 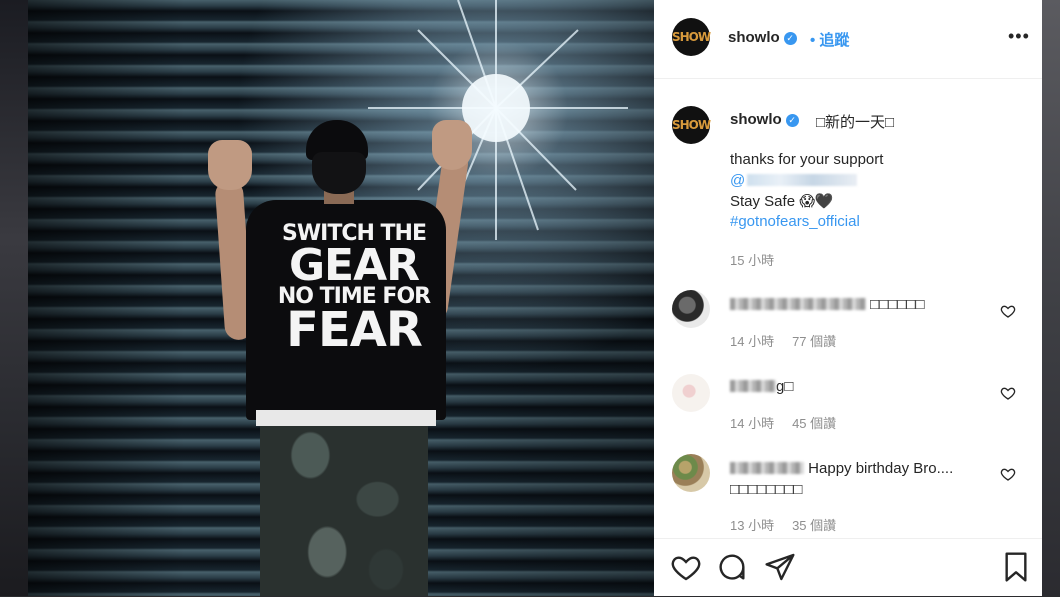 What do you see at coordinates (346, 418) in the screenshot?
I see `white-undershirt` at bounding box center [346, 418].